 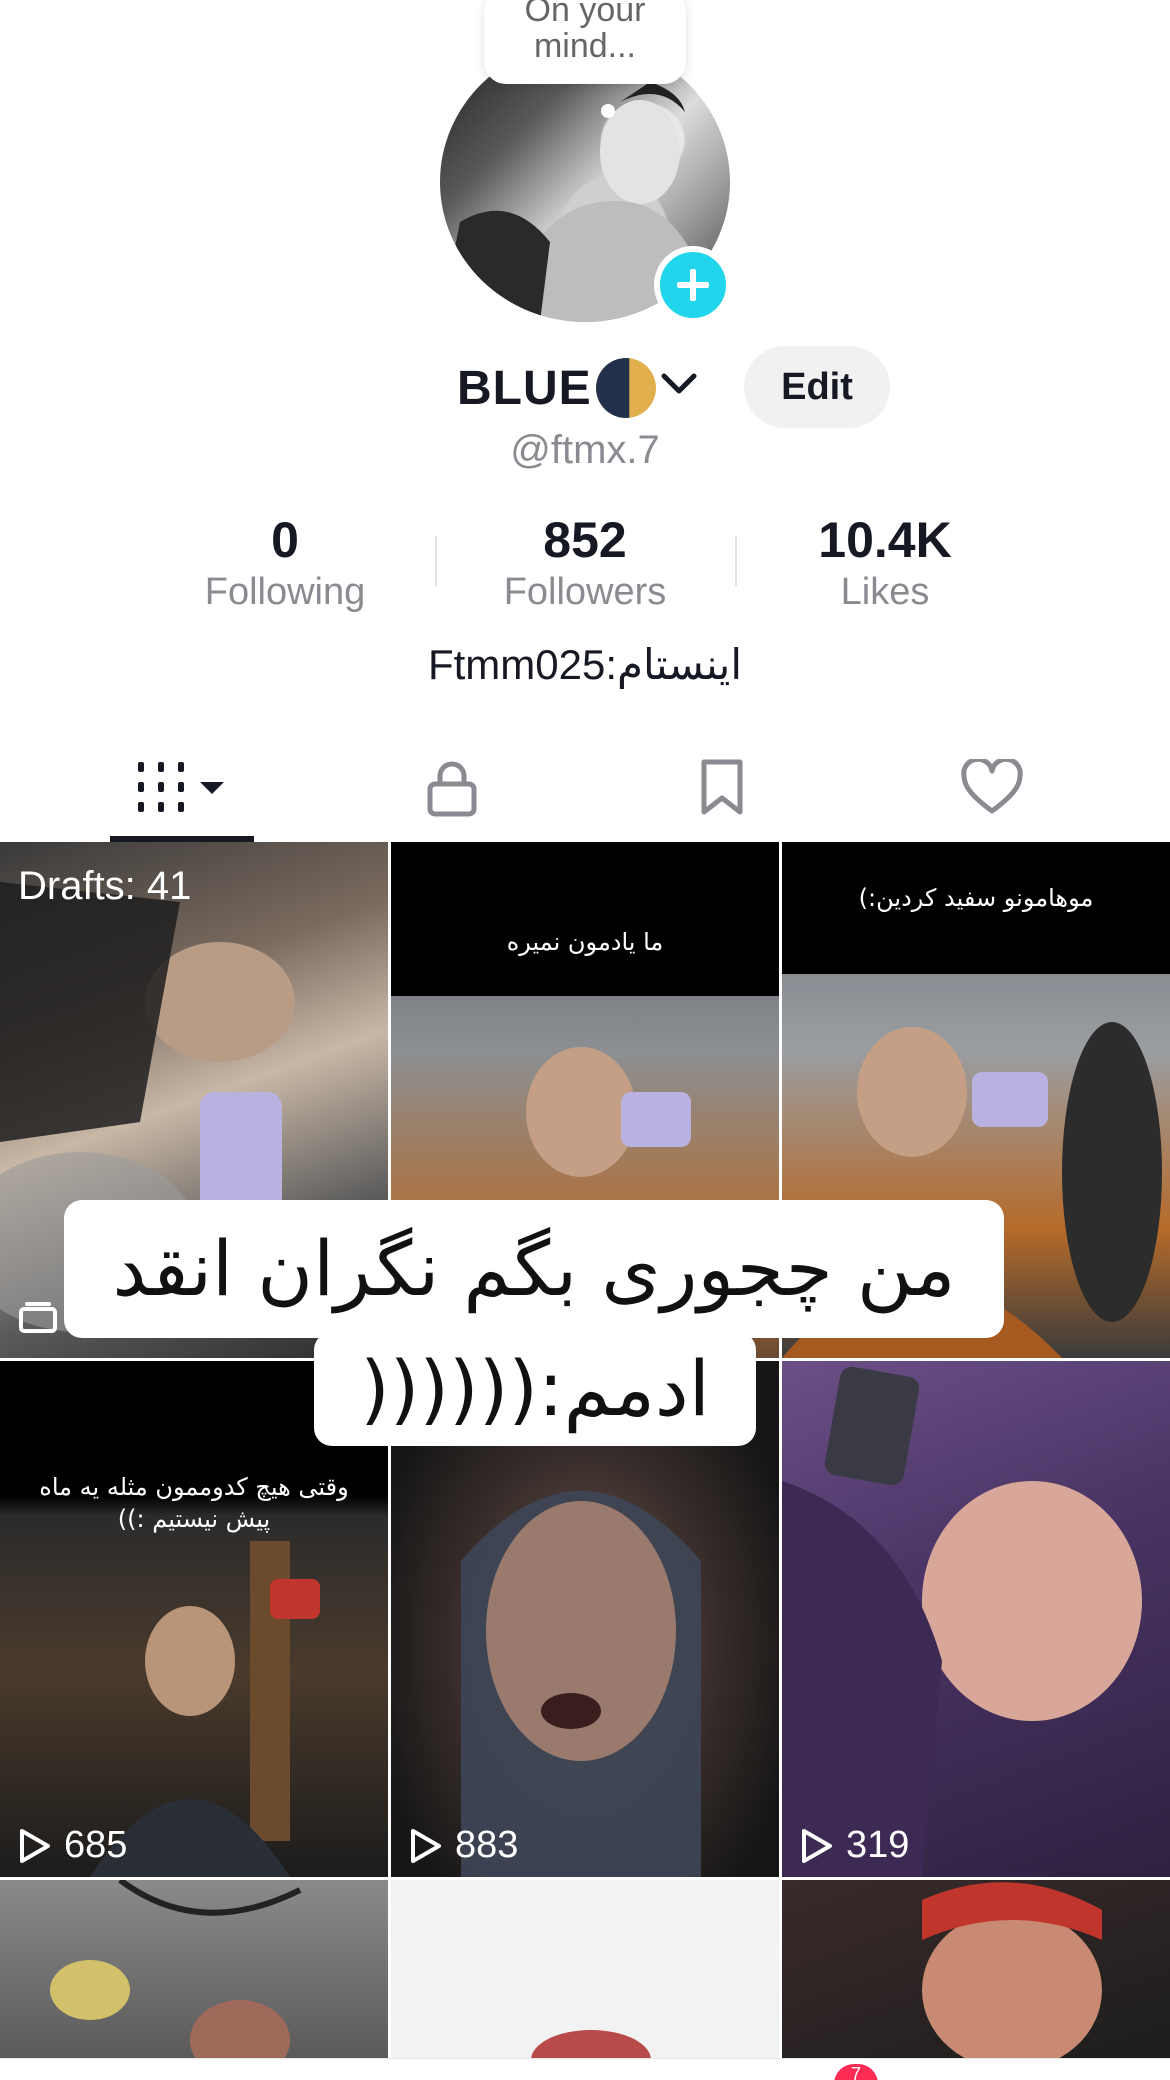 I want to click on likes-count: 10.4K, so click(x=885, y=540).